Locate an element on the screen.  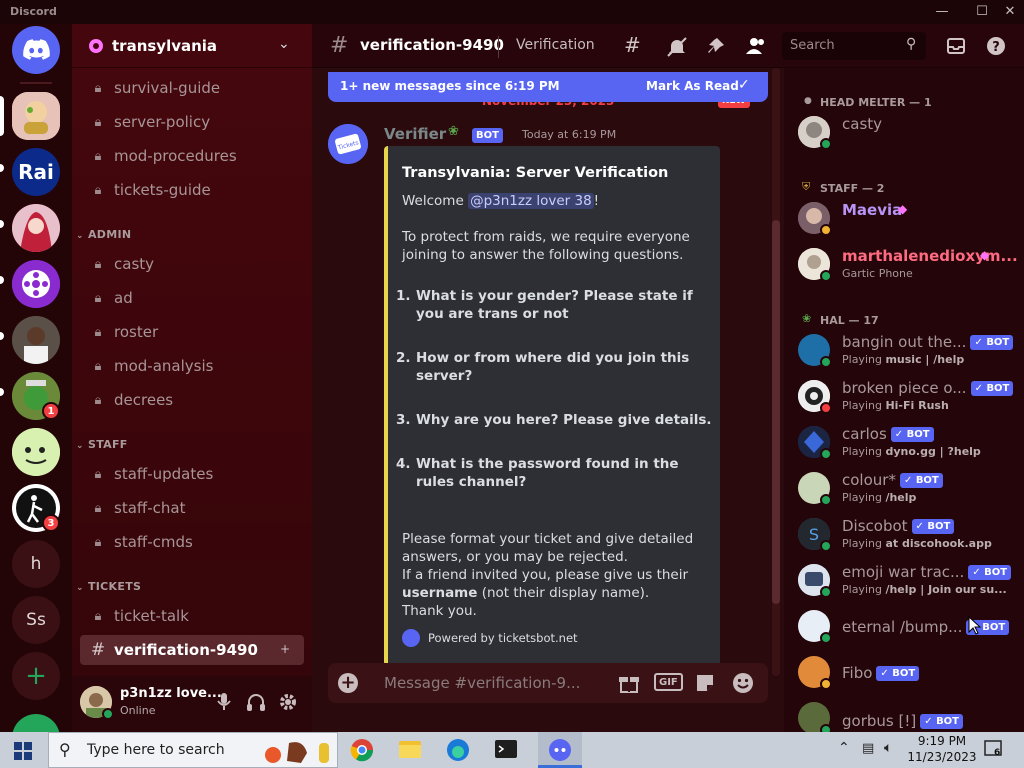
guild-avatar-icon is located at coordinates (36, 340).